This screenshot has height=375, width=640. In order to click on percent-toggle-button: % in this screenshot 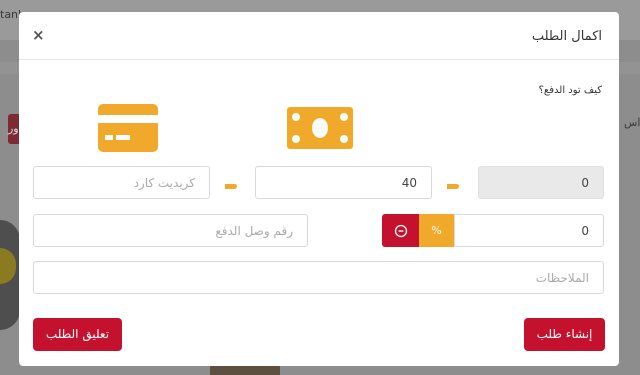, I will do `click(436, 230)`.